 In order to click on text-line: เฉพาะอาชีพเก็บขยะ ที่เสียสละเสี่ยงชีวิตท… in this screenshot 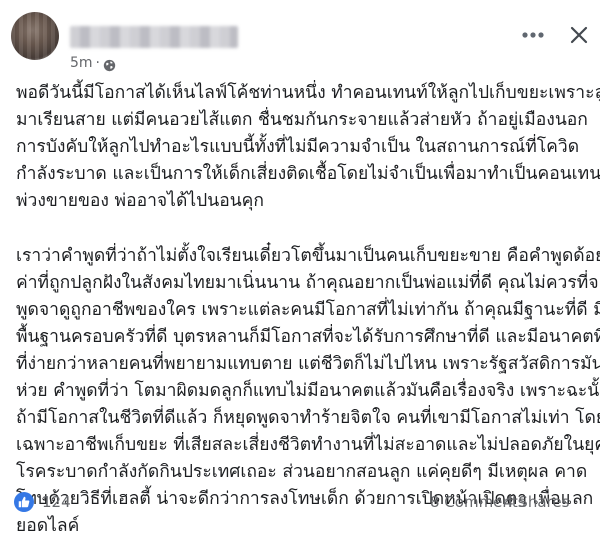, I will do `click(308, 445)`.